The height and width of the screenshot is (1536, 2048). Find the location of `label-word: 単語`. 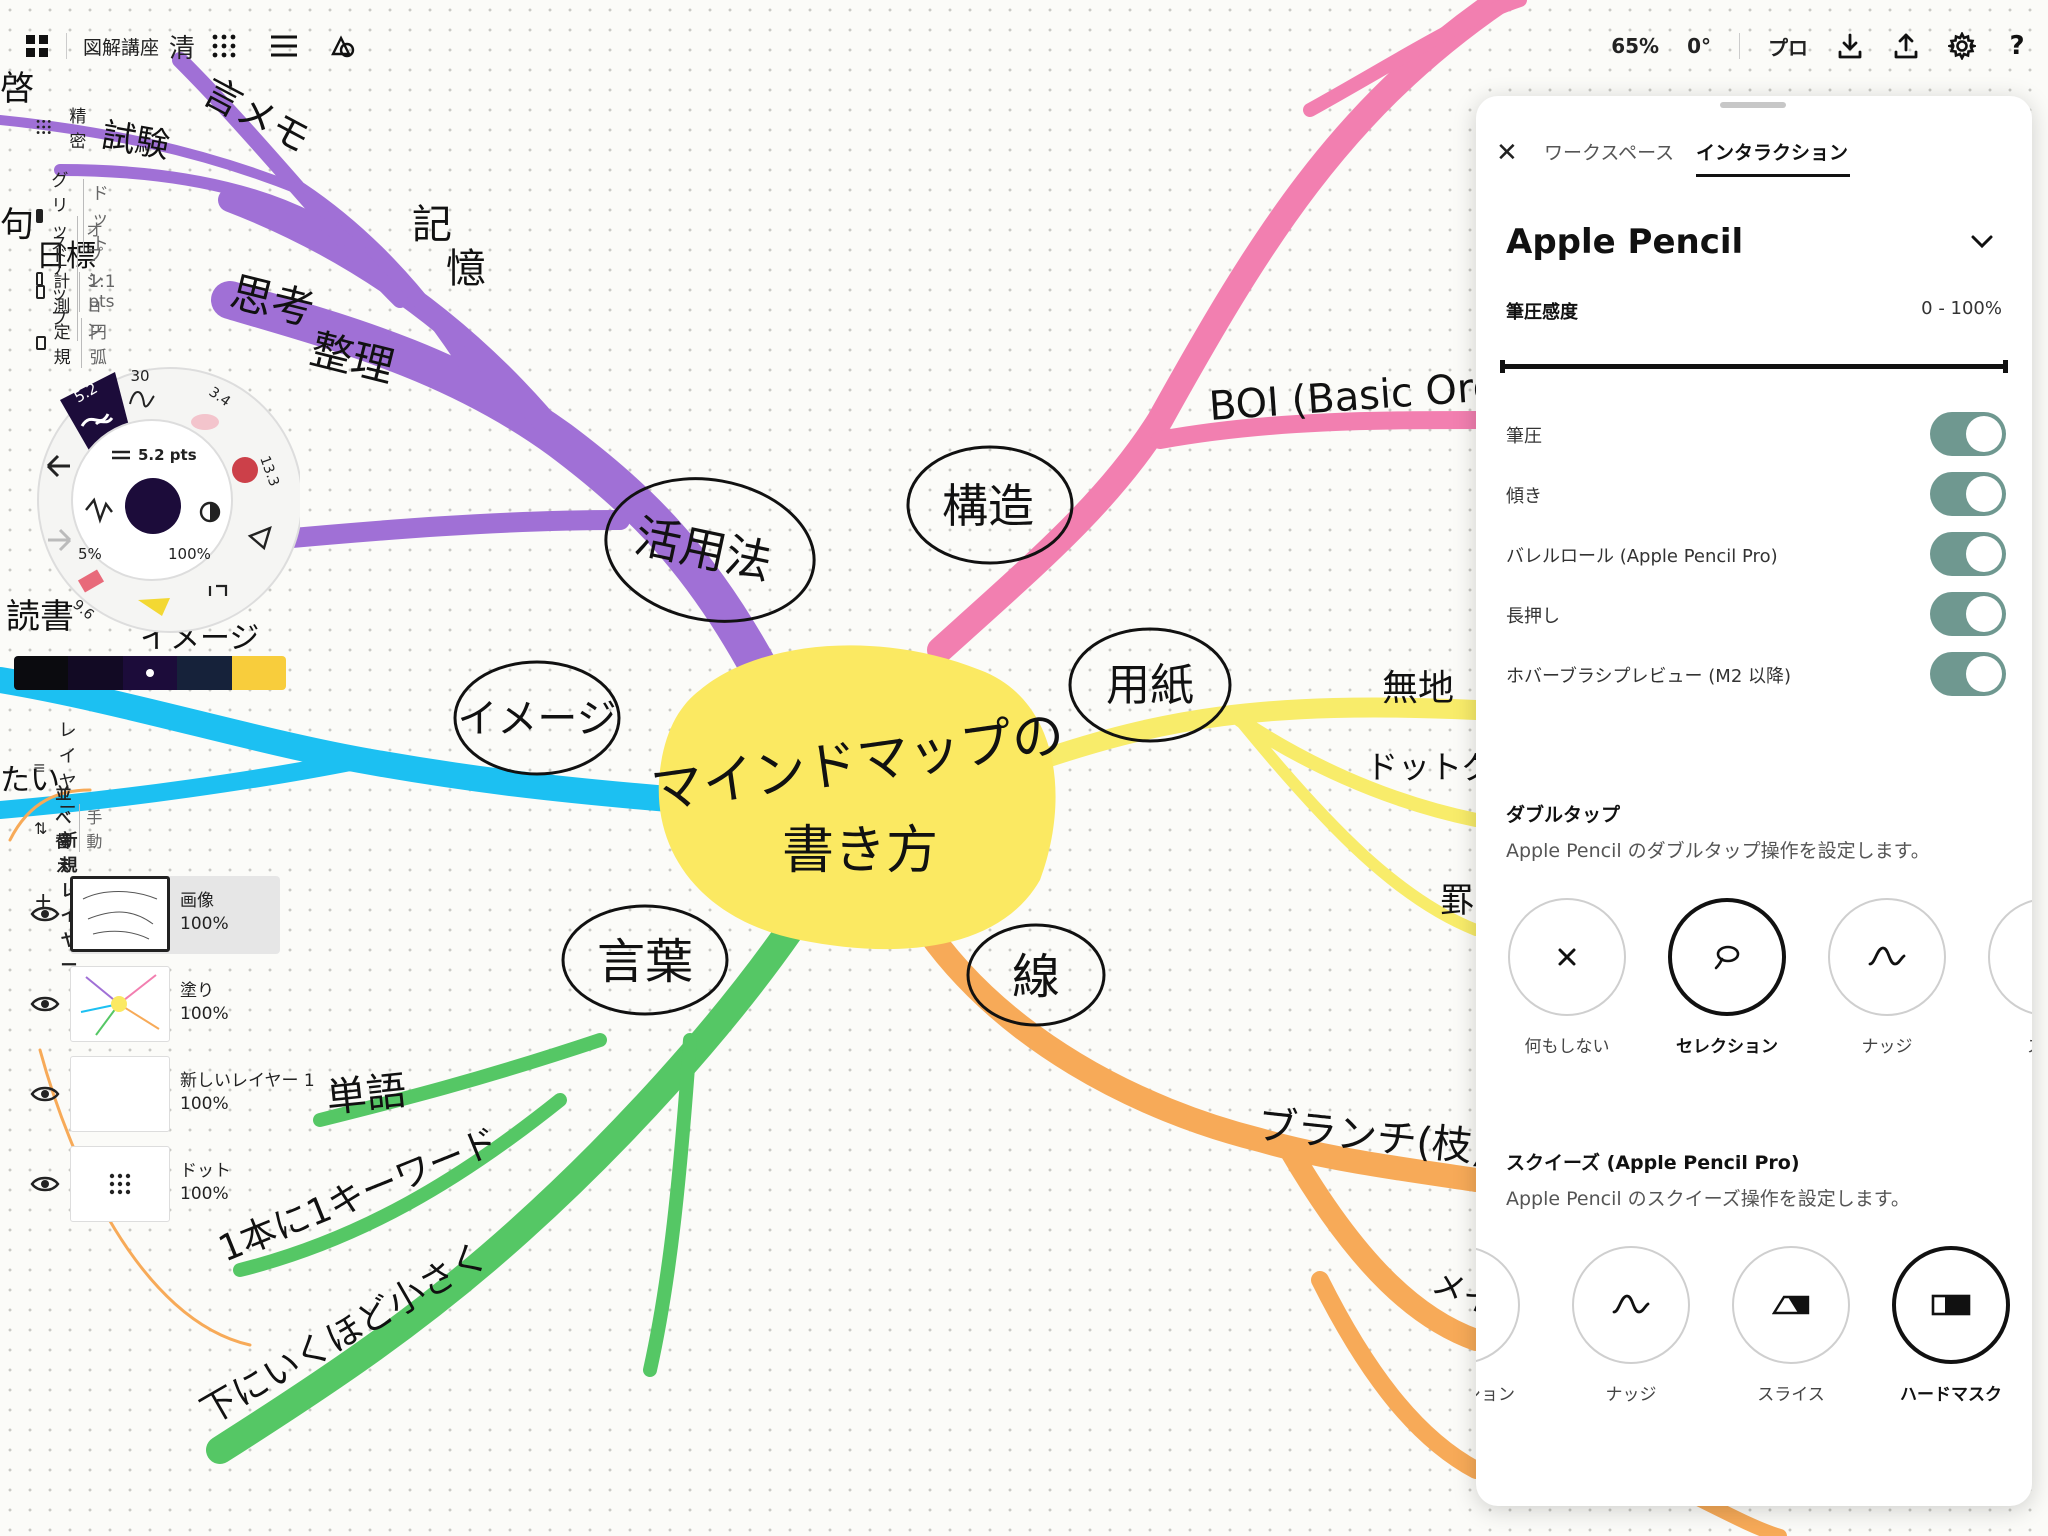

label-word: 単語 is located at coordinates (366, 1095).